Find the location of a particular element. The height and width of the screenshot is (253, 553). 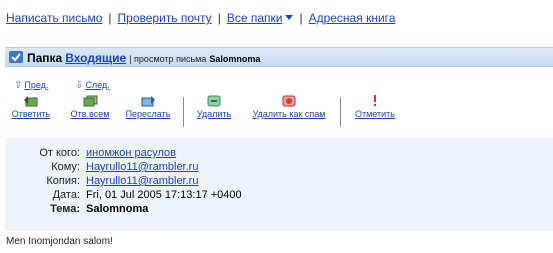

cc-address-link: Hayrullo11@rambler.ru is located at coordinates (142, 181).